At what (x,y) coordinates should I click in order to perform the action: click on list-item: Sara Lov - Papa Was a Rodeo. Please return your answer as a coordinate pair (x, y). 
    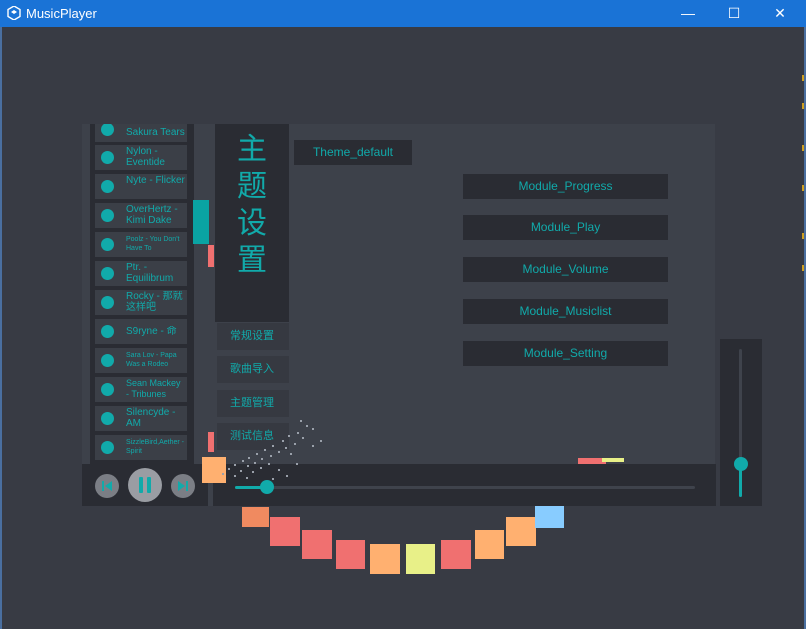
    Looking at the image, I should click on (141, 360).